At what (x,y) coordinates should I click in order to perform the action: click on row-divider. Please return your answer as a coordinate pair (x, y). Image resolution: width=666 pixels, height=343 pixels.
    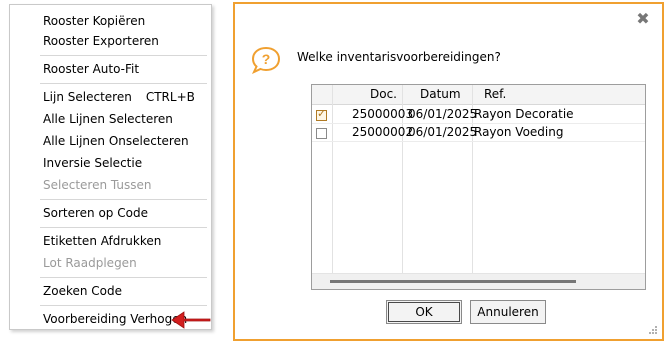
    Looking at the image, I should click on (478, 141).